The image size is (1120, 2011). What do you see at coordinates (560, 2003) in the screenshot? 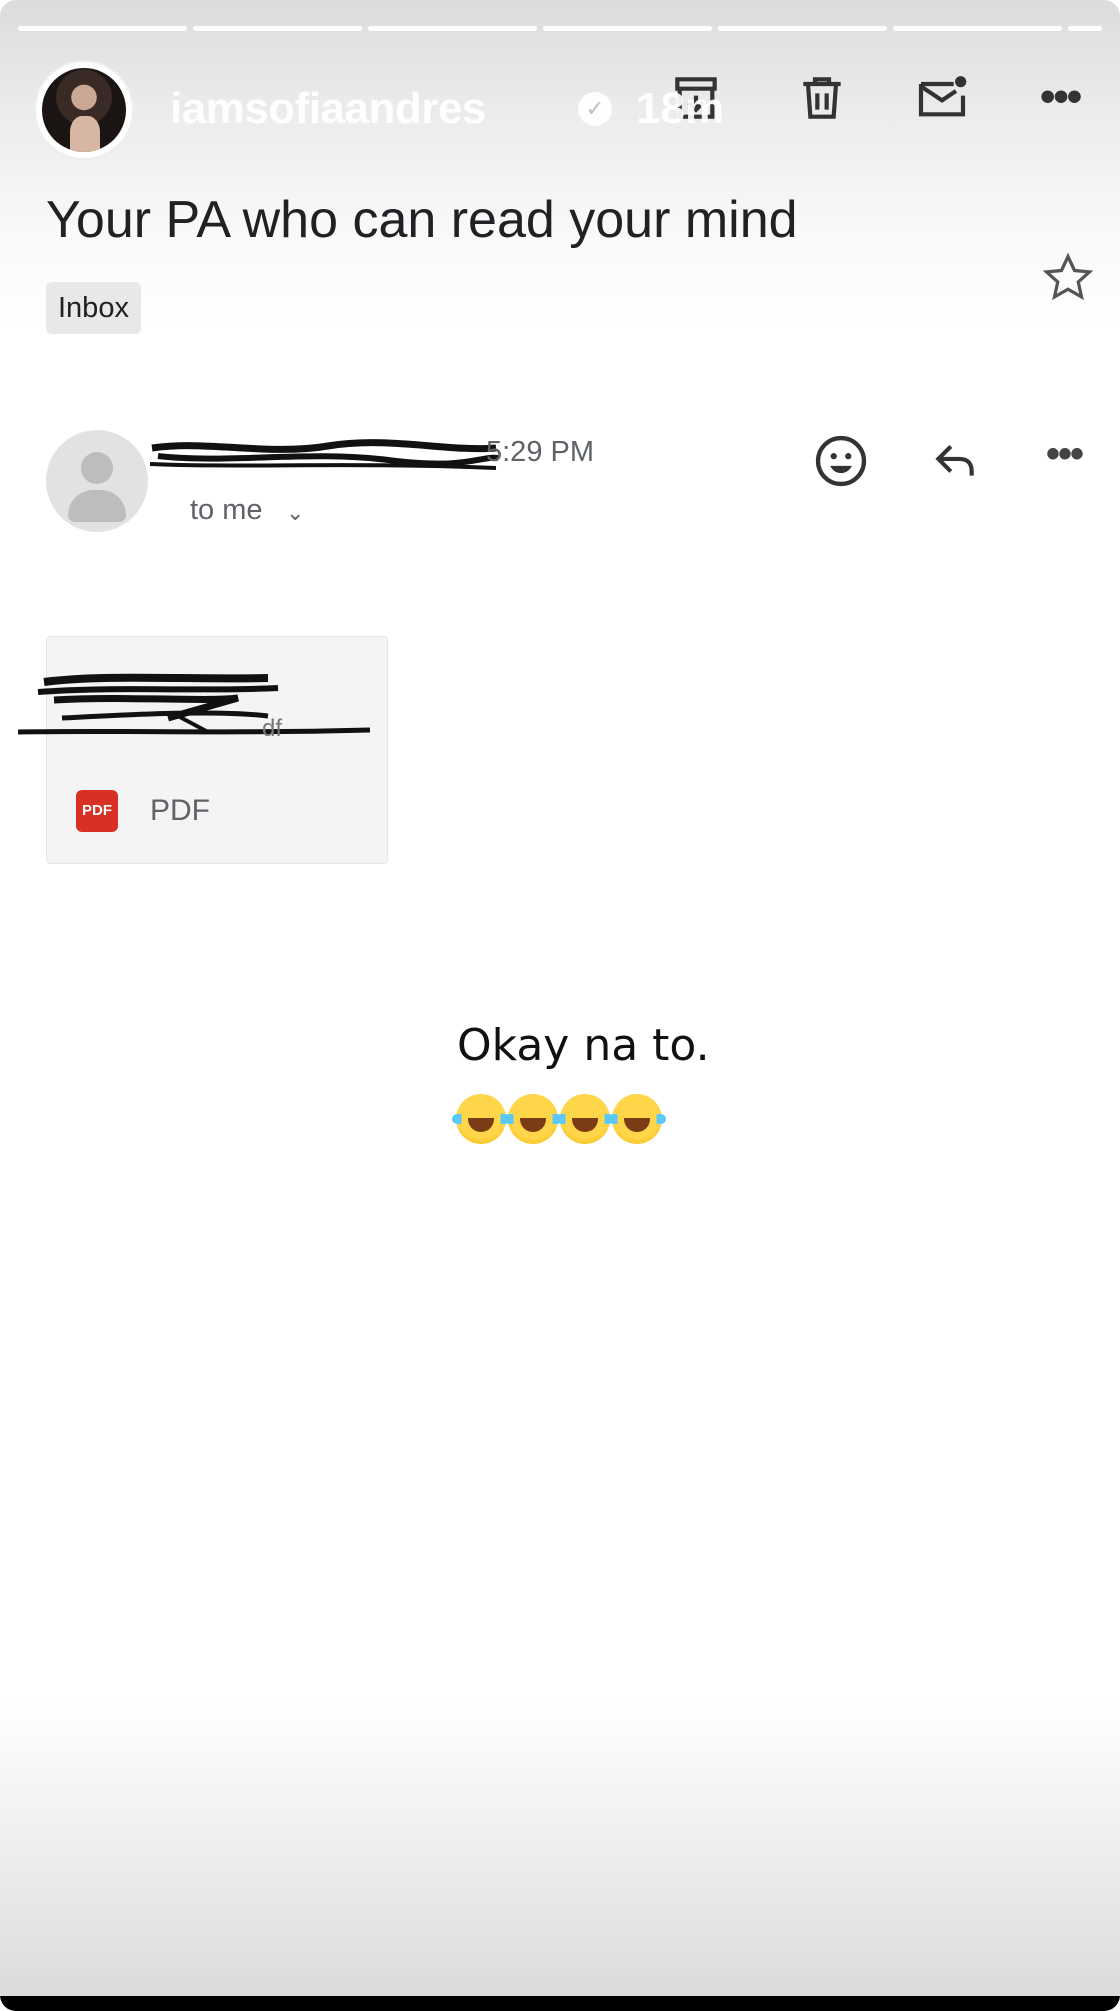
I see `bottom-edge` at bounding box center [560, 2003].